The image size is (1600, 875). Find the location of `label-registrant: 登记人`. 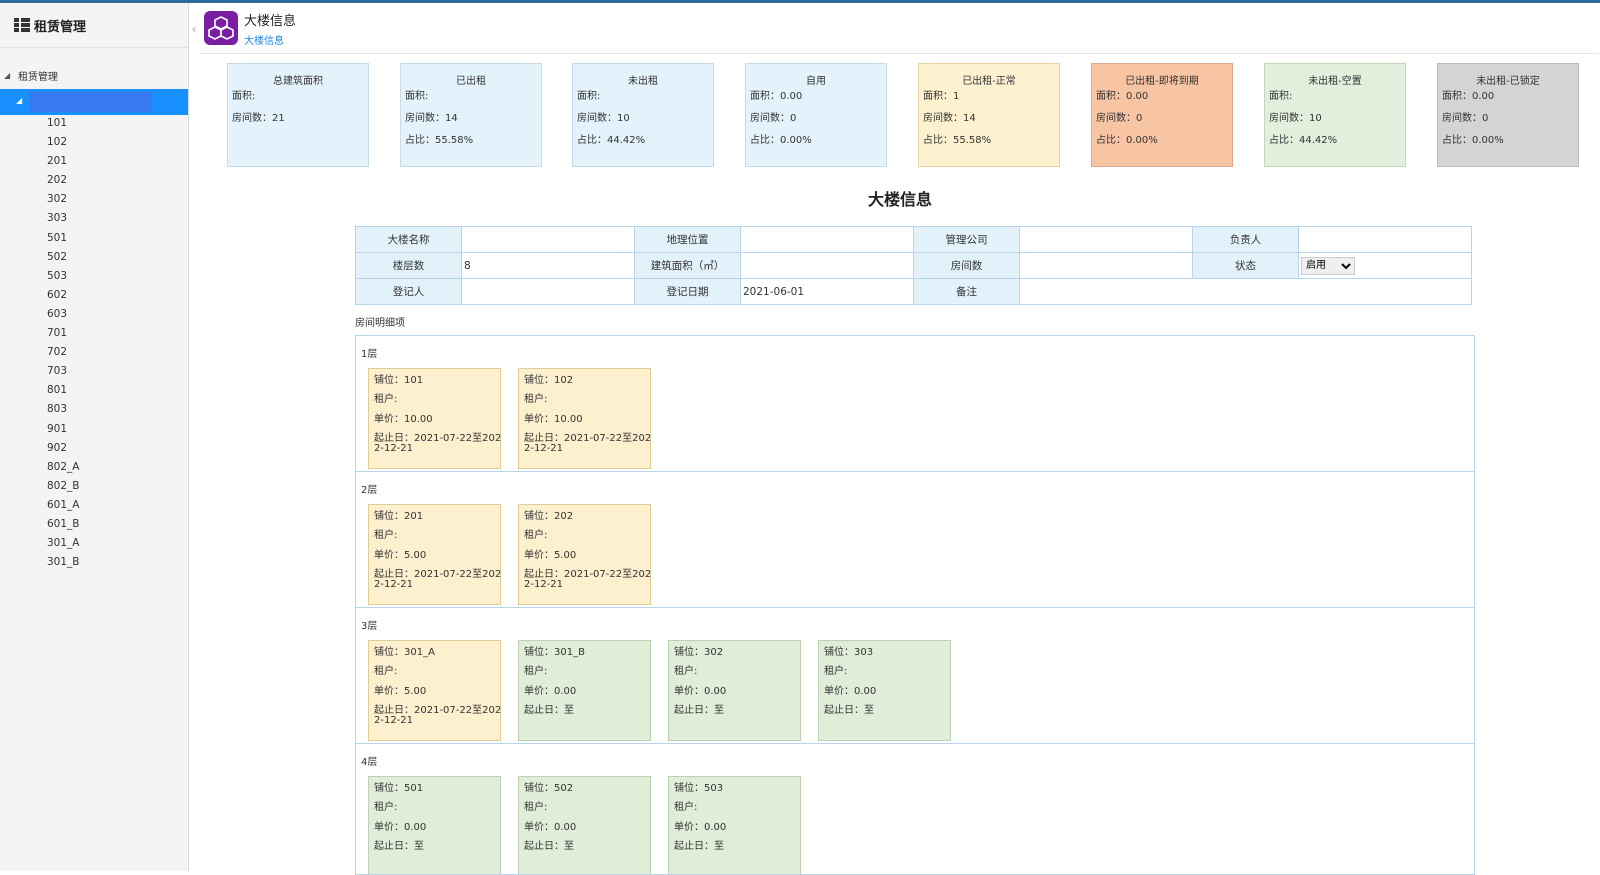

label-registrant: 登记人 is located at coordinates (408, 291).